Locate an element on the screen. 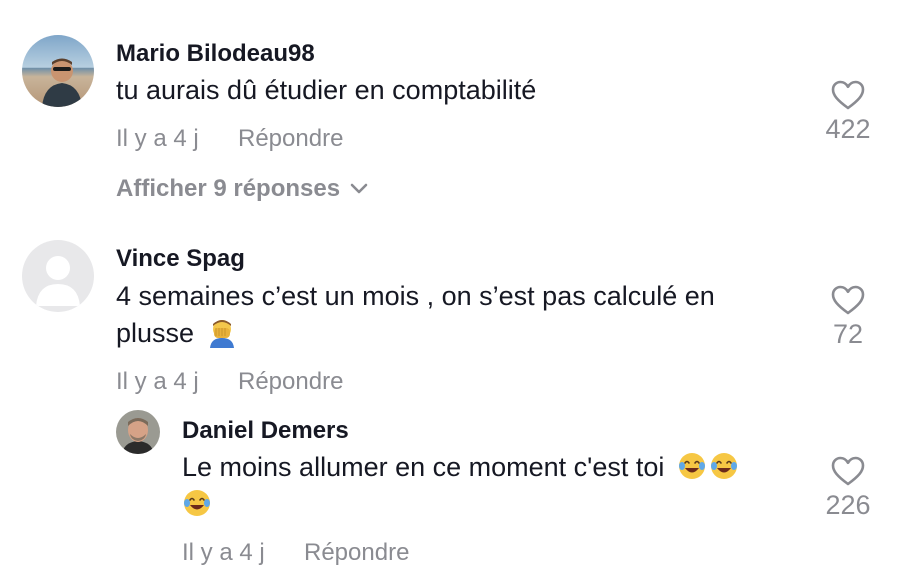 This screenshot has width=922, height=576. comment-username: Daniel Demers is located at coordinates (265, 431).